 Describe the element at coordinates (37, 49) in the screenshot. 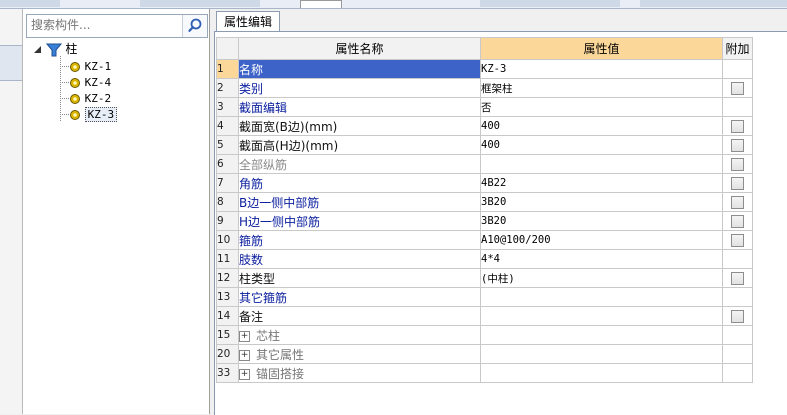

I see `collapse-triangle-icon` at that location.